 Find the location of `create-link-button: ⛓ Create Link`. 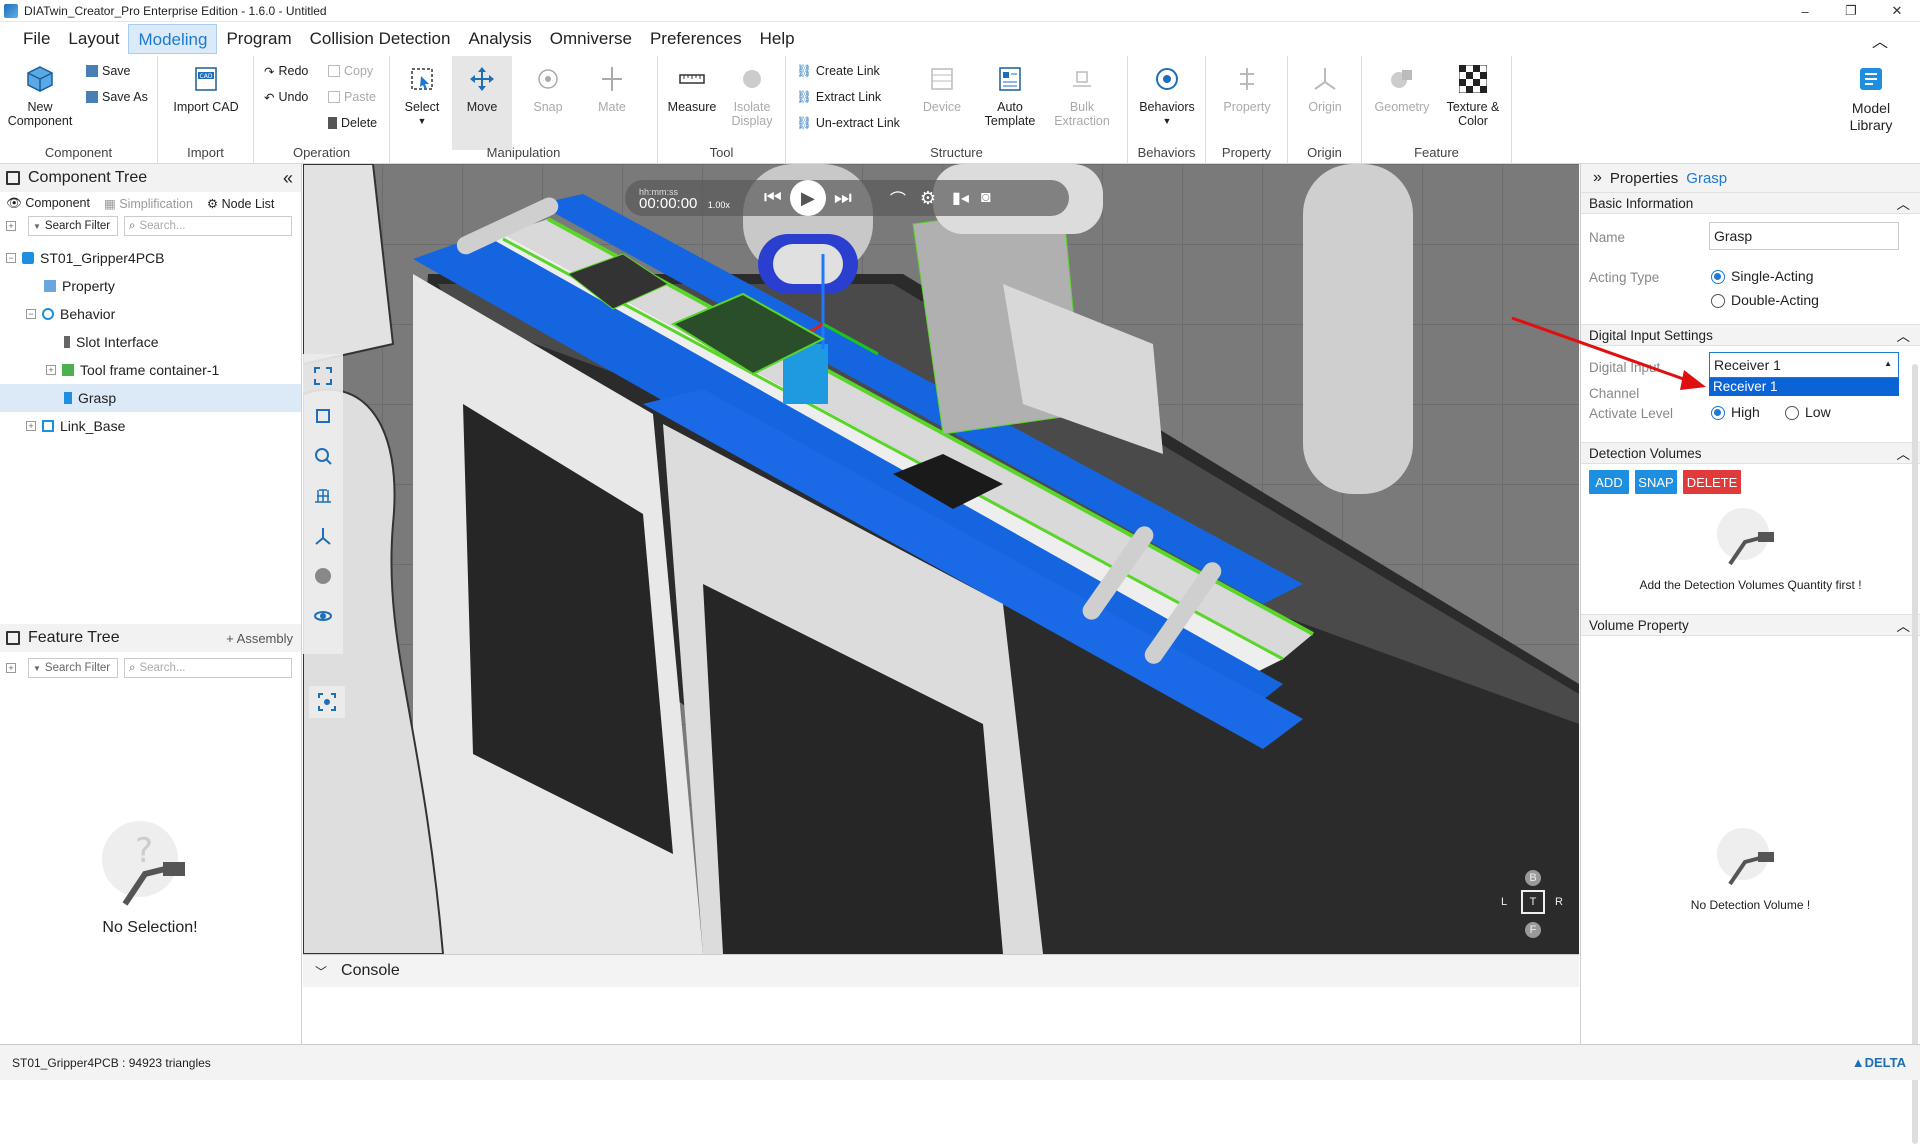

create-link-button: ⛓ Create Link is located at coordinates (838, 71).